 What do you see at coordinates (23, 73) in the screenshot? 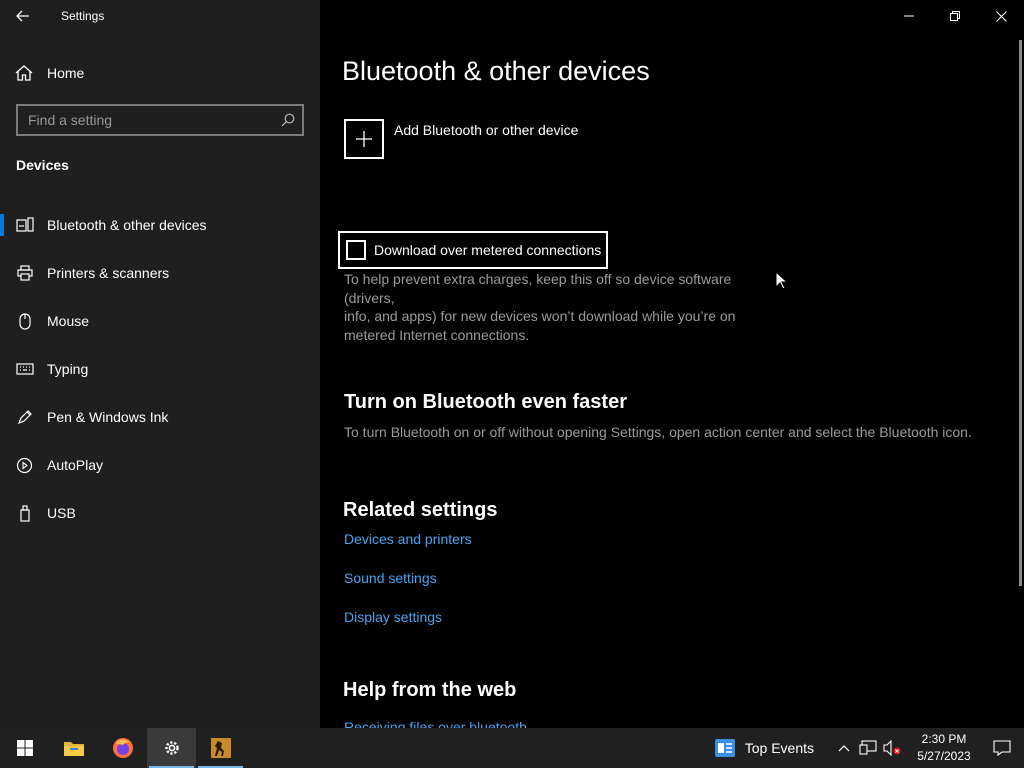
I see `home-icon` at bounding box center [23, 73].